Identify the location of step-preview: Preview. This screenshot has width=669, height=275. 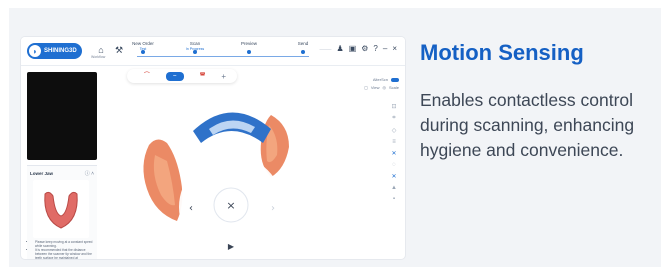
(249, 47).